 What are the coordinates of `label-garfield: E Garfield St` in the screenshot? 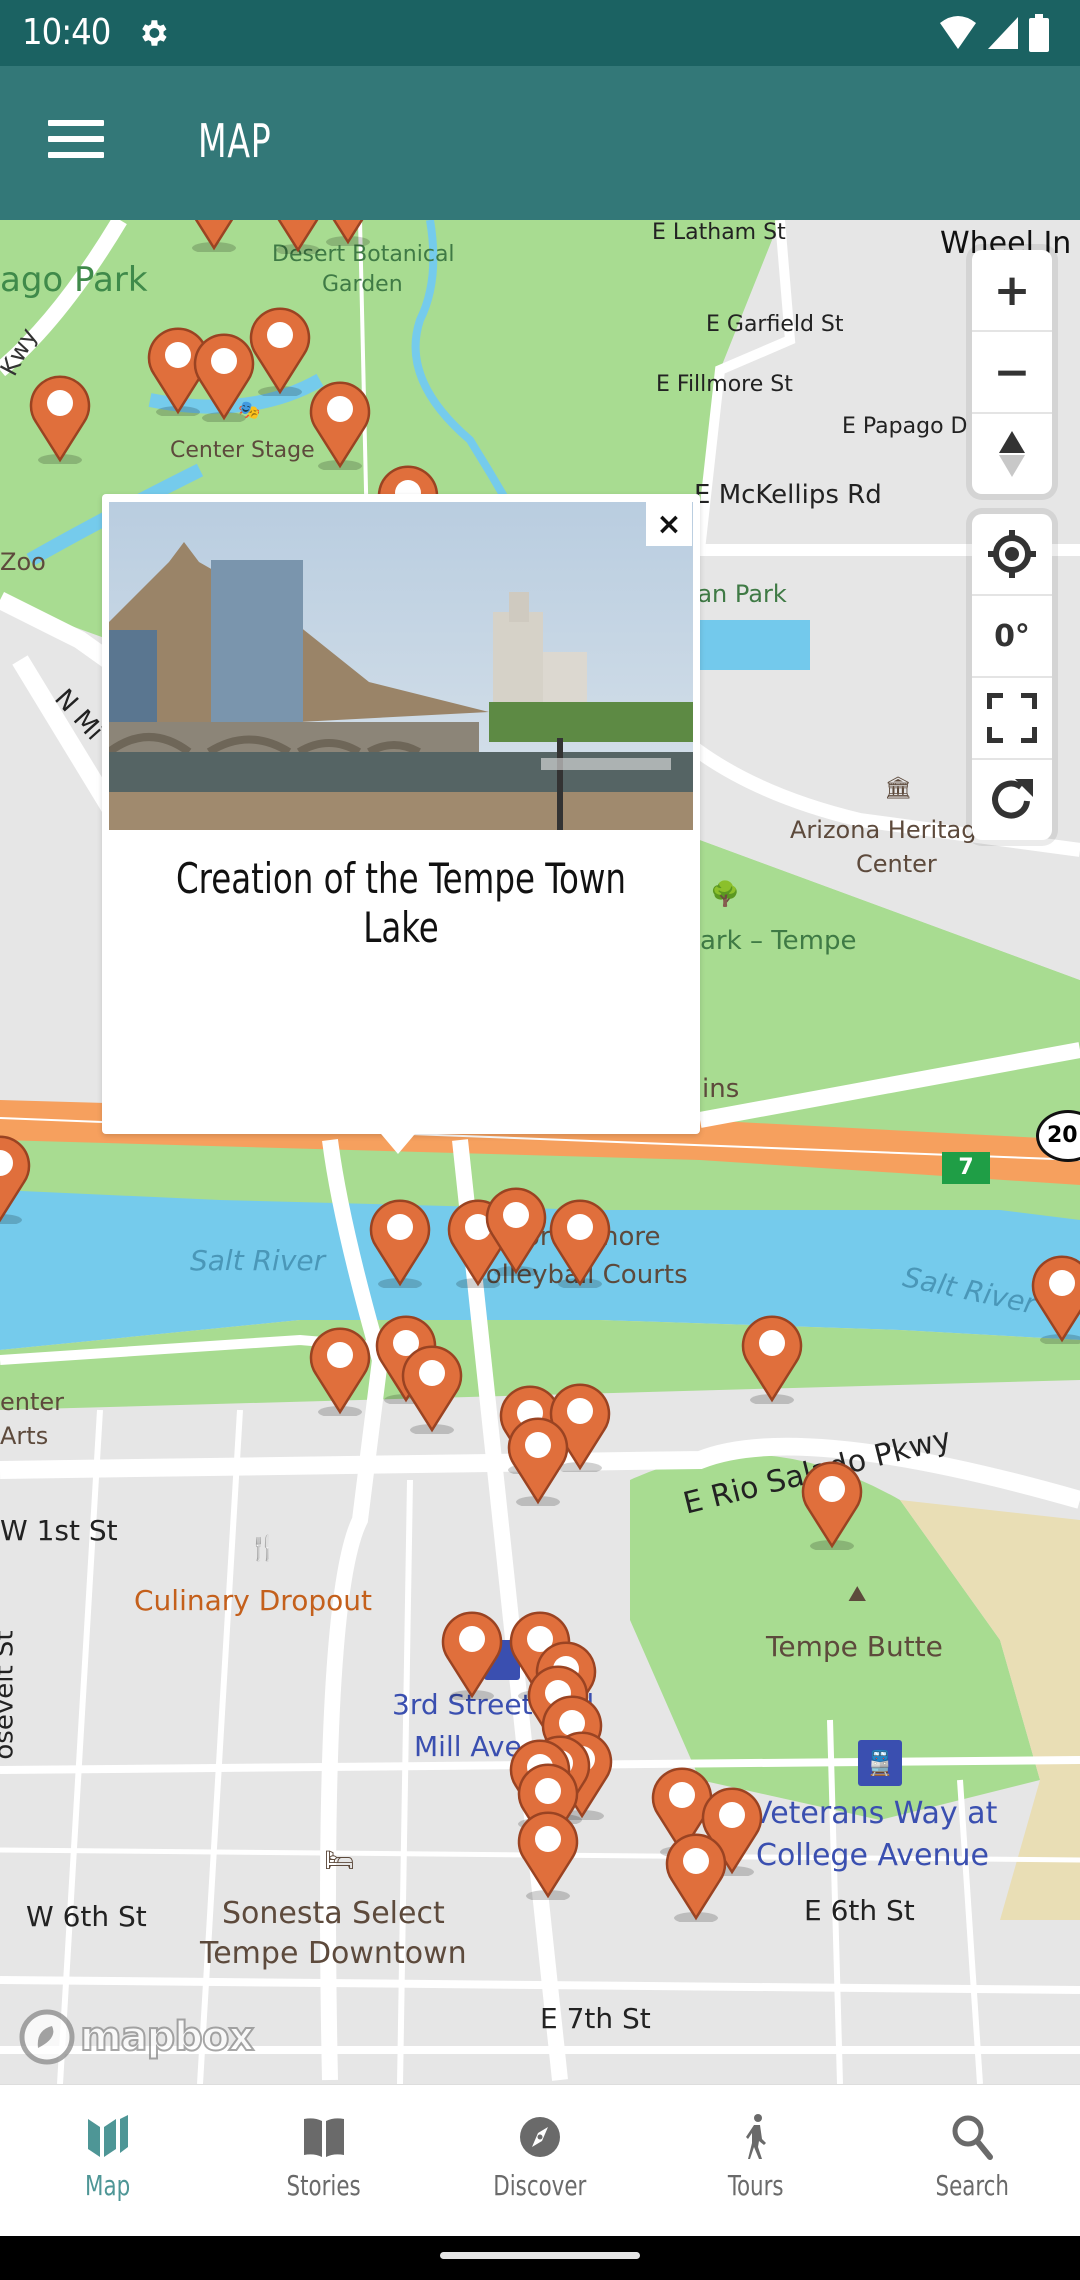 It's located at (775, 324).